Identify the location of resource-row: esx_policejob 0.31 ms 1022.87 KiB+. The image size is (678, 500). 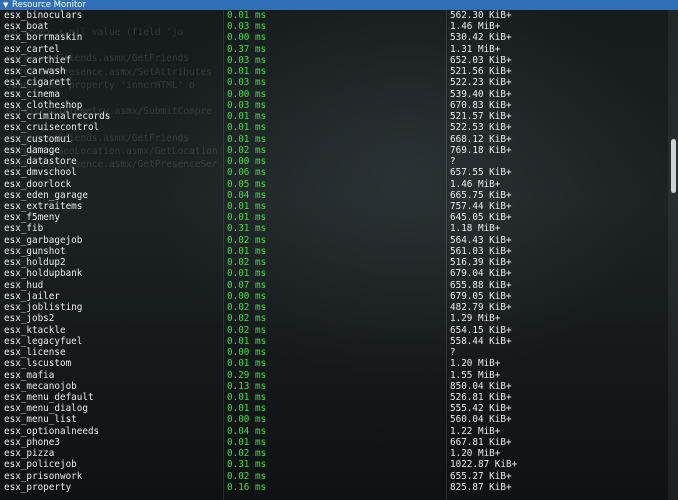
(334, 464).